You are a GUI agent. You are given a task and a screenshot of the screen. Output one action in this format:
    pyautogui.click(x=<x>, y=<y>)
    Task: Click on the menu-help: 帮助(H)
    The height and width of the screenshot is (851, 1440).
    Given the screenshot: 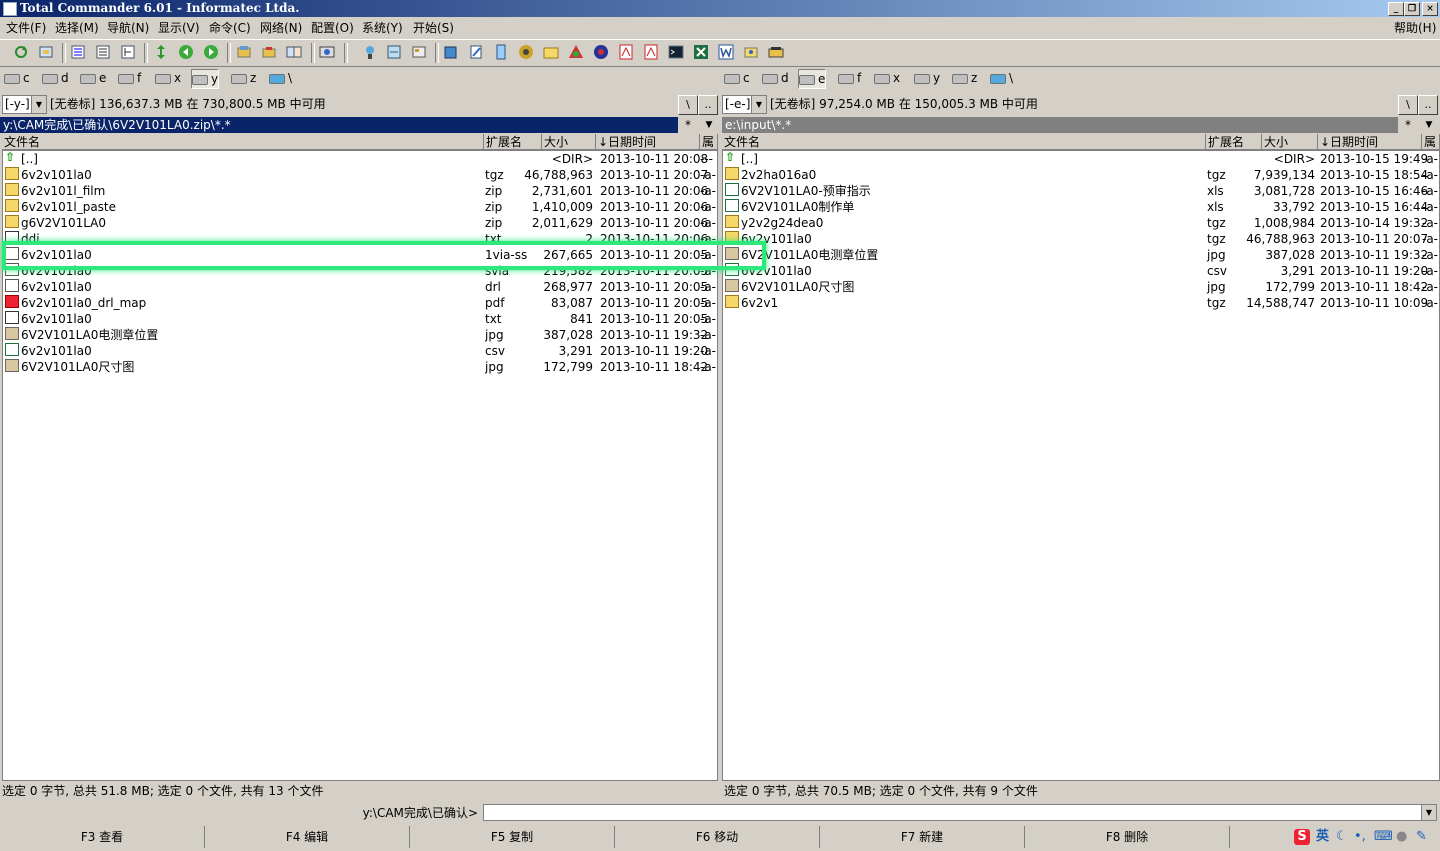 What is the action you would take?
    pyautogui.click(x=1415, y=28)
    